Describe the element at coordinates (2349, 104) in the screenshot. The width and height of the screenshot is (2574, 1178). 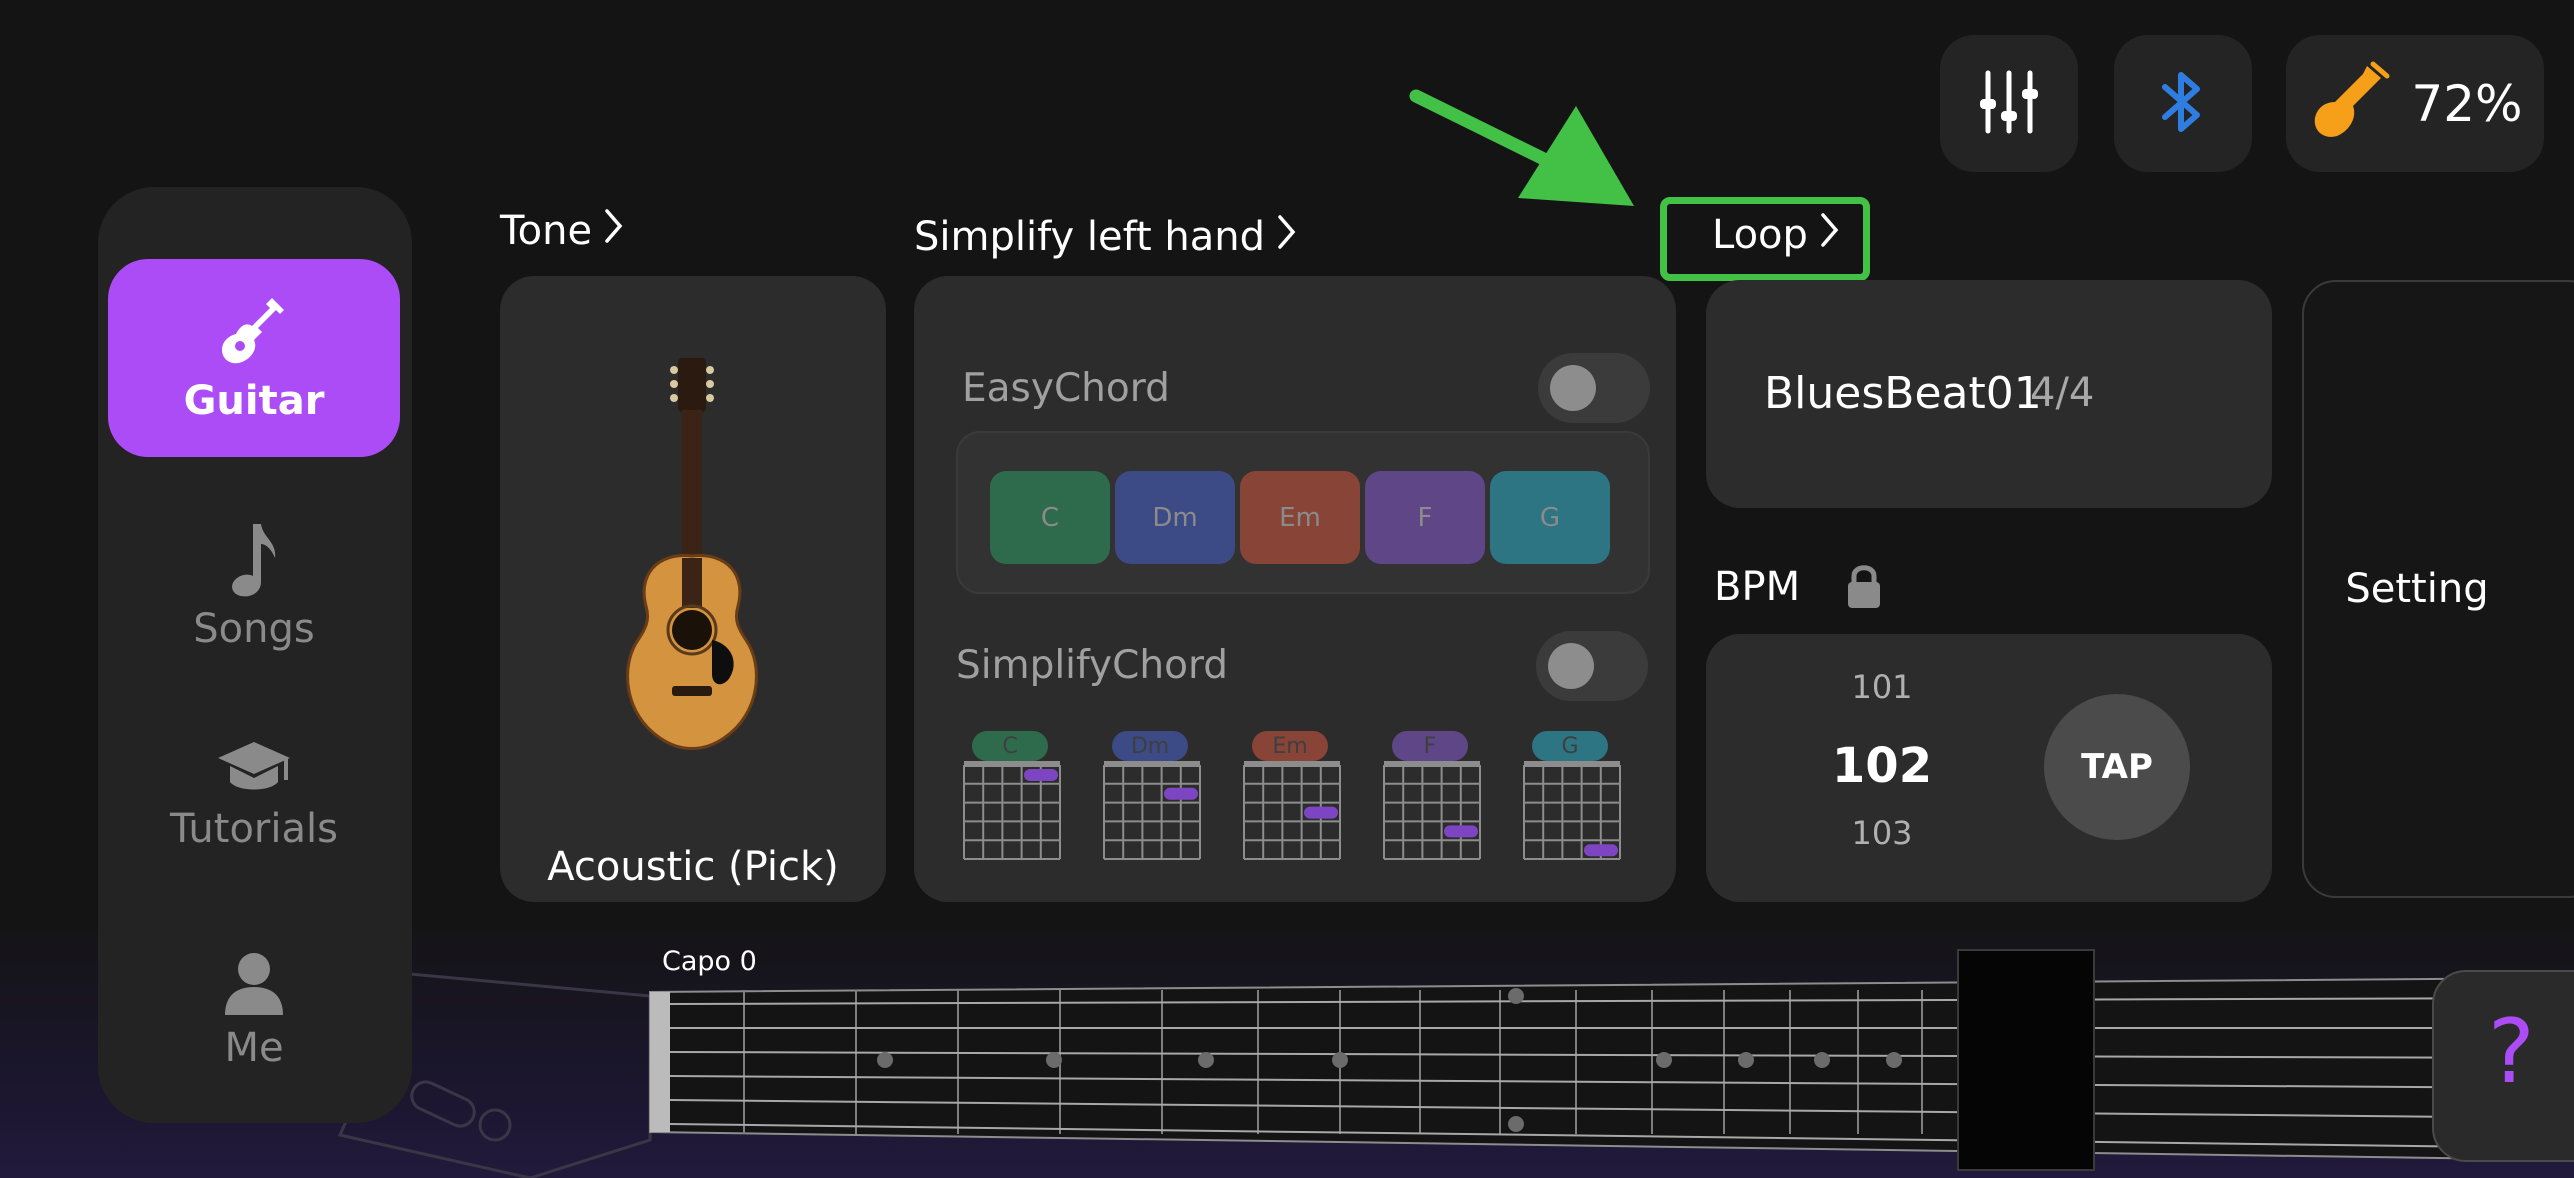
I see `guitar-battery-icon` at that location.